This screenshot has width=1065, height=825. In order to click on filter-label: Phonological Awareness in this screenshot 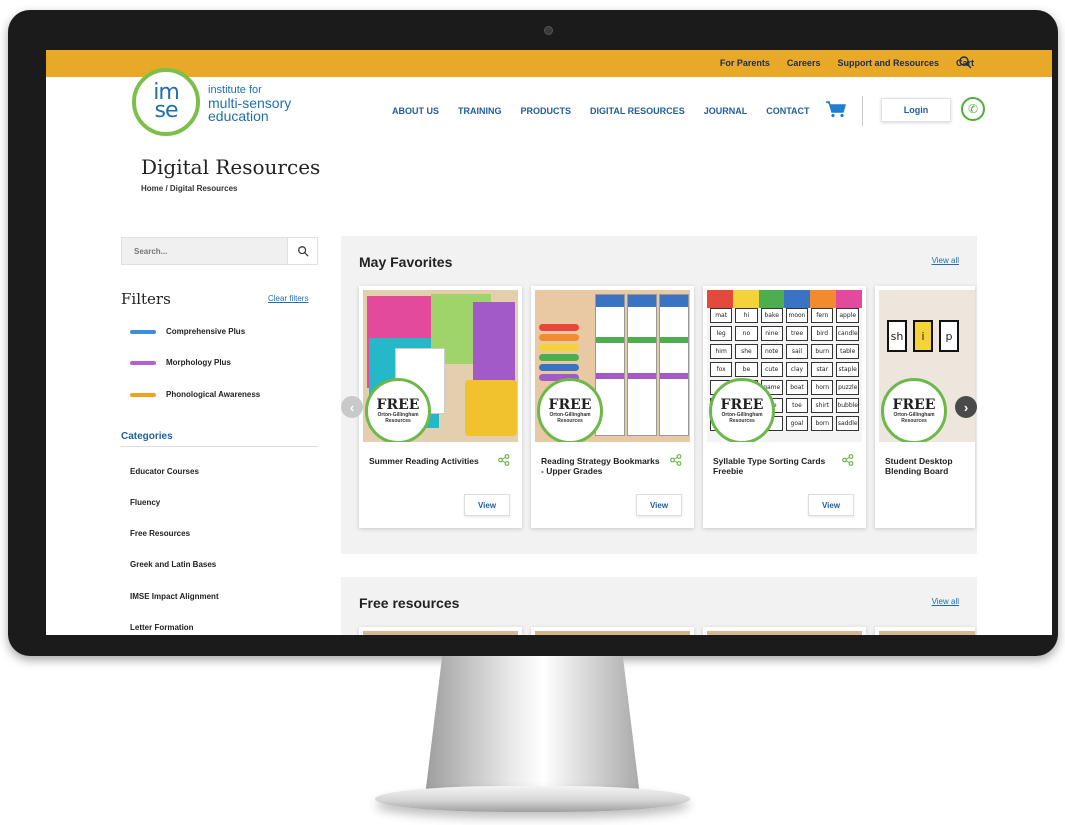, I will do `click(213, 394)`.